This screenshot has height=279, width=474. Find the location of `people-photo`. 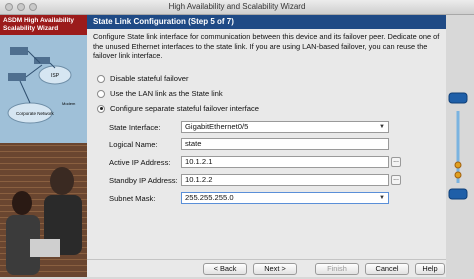

people-photo is located at coordinates (43, 210).